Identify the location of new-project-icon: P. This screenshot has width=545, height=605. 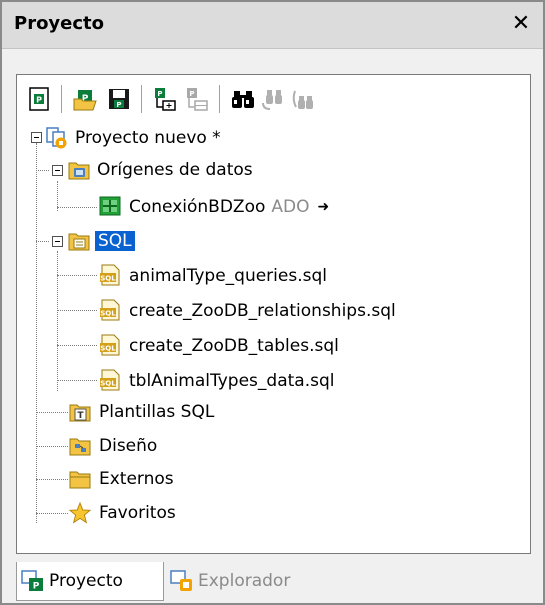
(39, 99).